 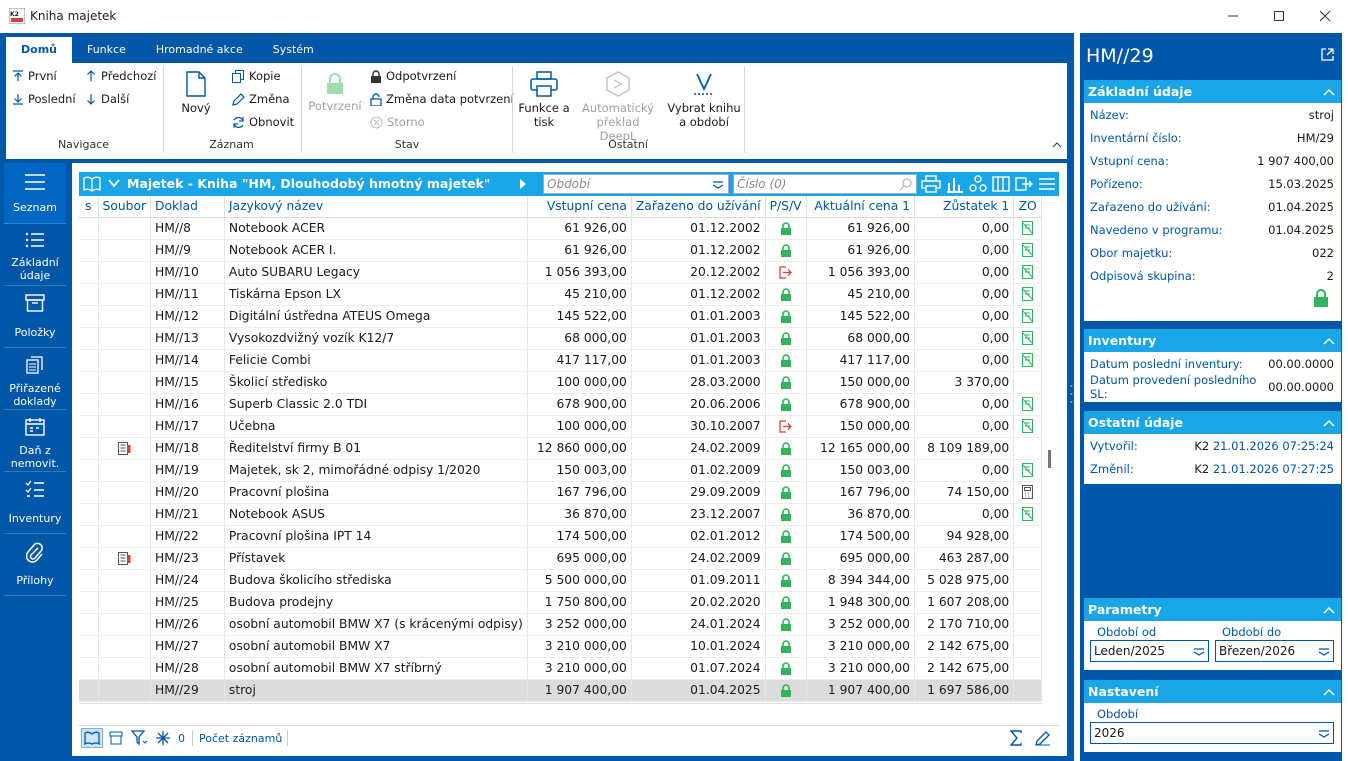 I want to click on edit-button: Změna, so click(x=261, y=99).